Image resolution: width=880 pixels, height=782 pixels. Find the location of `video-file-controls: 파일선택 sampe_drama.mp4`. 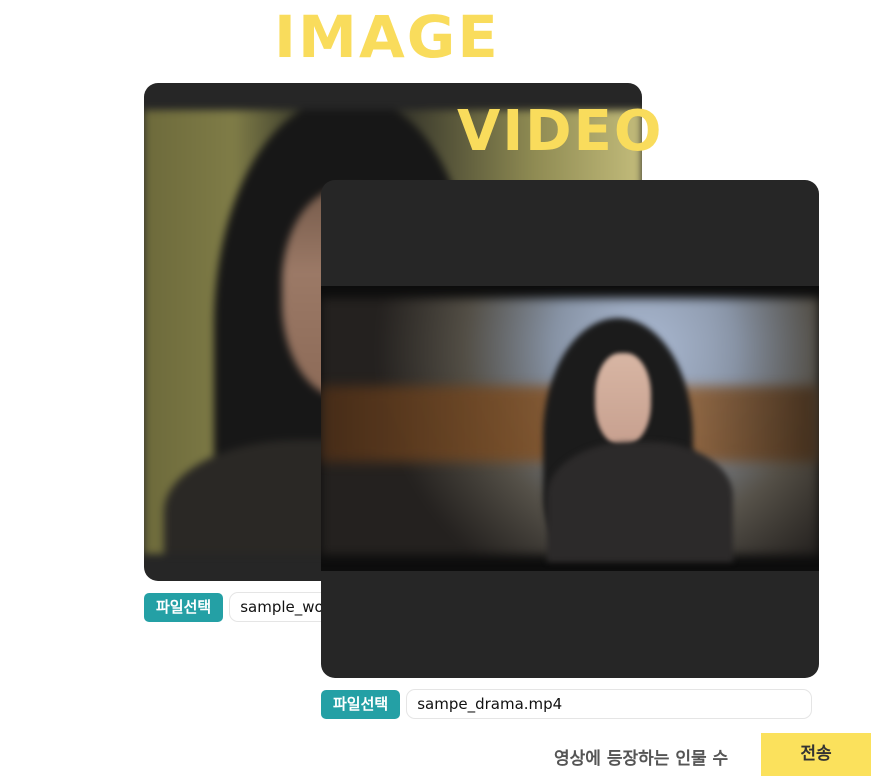

video-file-controls: 파일선택 sampe_drama.mp4 is located at coordinates (567, 704).